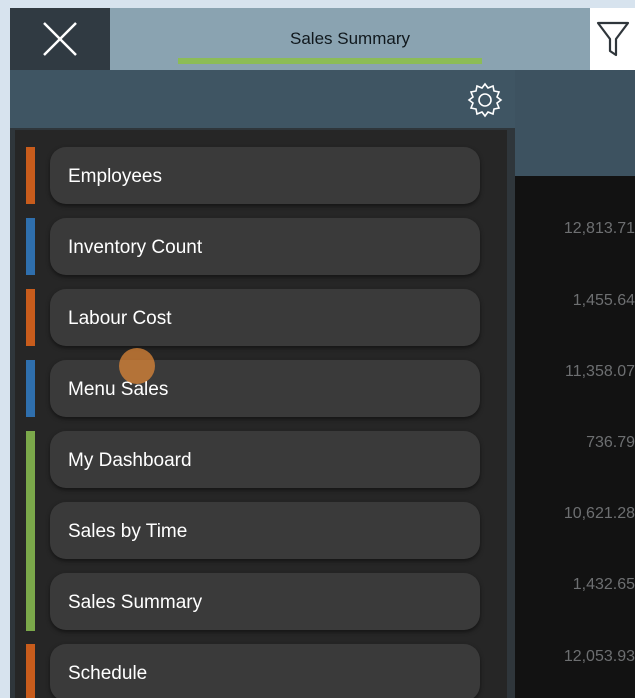 The image size is (635, 698). What do you see at coordinates (128, 531) in the screenshot?
I see `menu-item-label: Sales by Time` at bounding box center [128, 531].